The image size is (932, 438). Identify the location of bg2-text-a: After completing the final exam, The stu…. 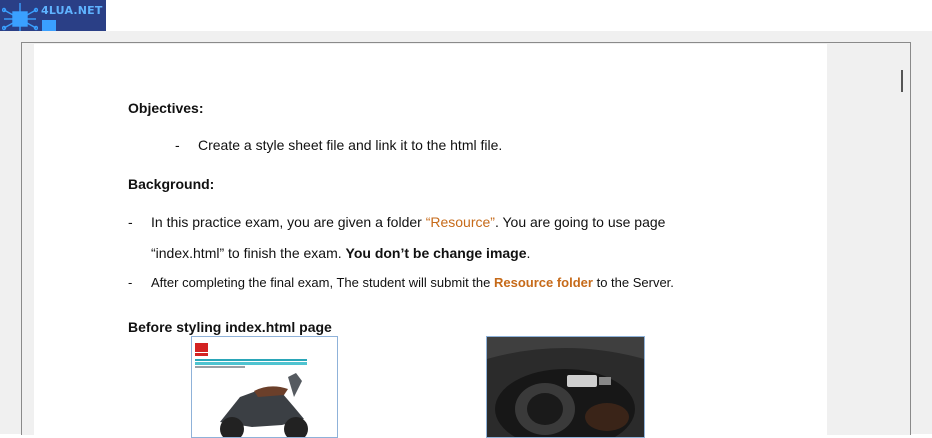
(322, 282).